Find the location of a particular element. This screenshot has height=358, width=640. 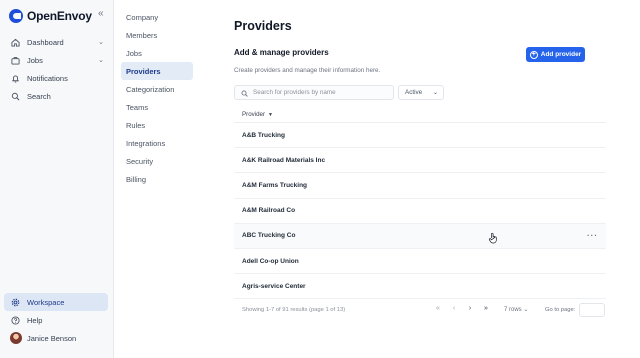

provider-name: Agris-service Center is located at coordinates (274, 286).